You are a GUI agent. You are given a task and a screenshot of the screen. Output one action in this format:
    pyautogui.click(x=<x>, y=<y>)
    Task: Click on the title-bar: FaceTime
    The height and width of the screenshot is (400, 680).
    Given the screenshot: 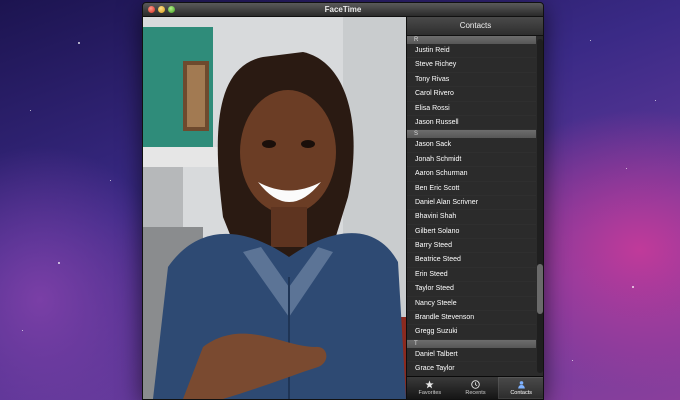 What is the action you would take?
    pyautogui.click(x=343, y=10)
    